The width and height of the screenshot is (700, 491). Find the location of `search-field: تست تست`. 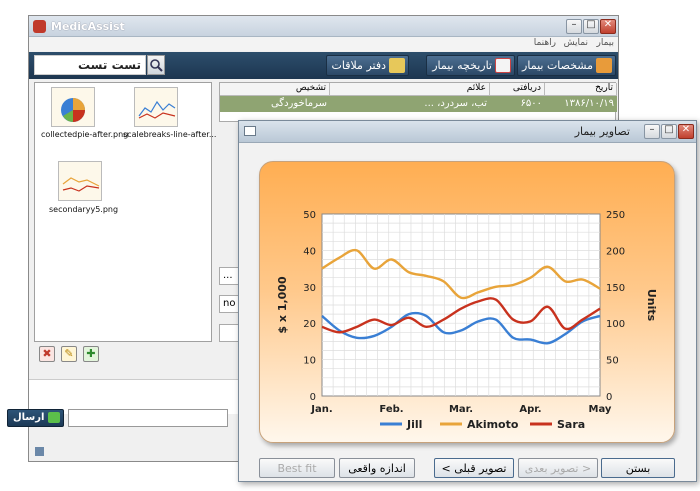

search-field: تست تست is located at coordinates (90, 65).